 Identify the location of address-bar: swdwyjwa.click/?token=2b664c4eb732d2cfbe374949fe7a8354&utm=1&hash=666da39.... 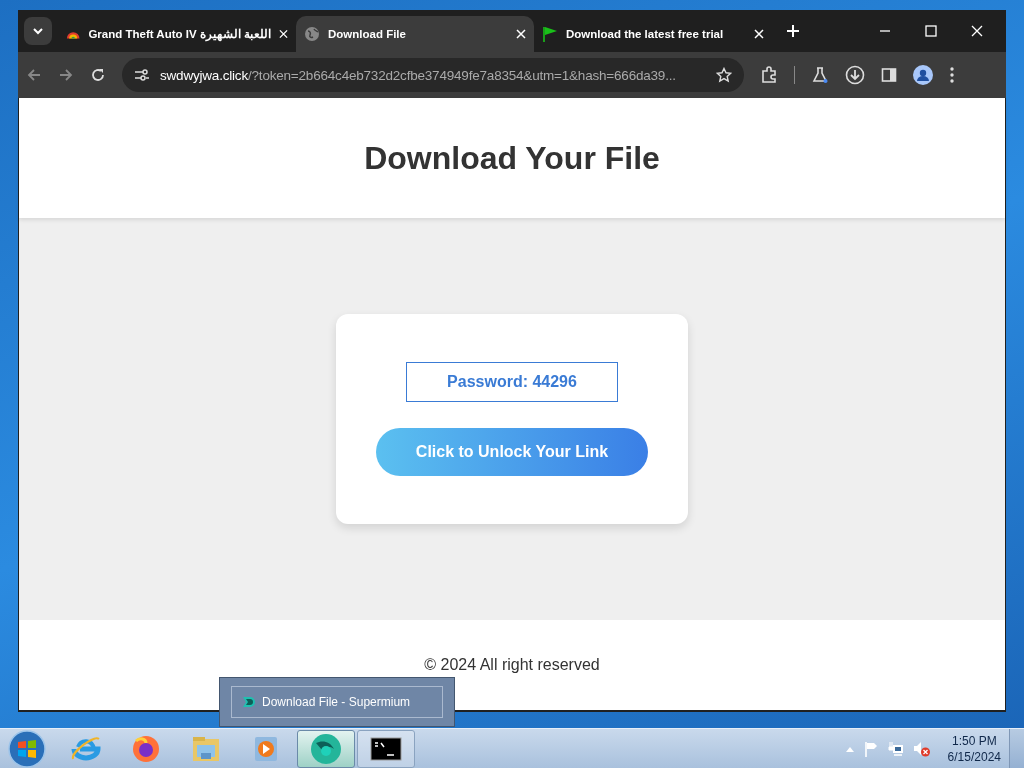
(433, 75).